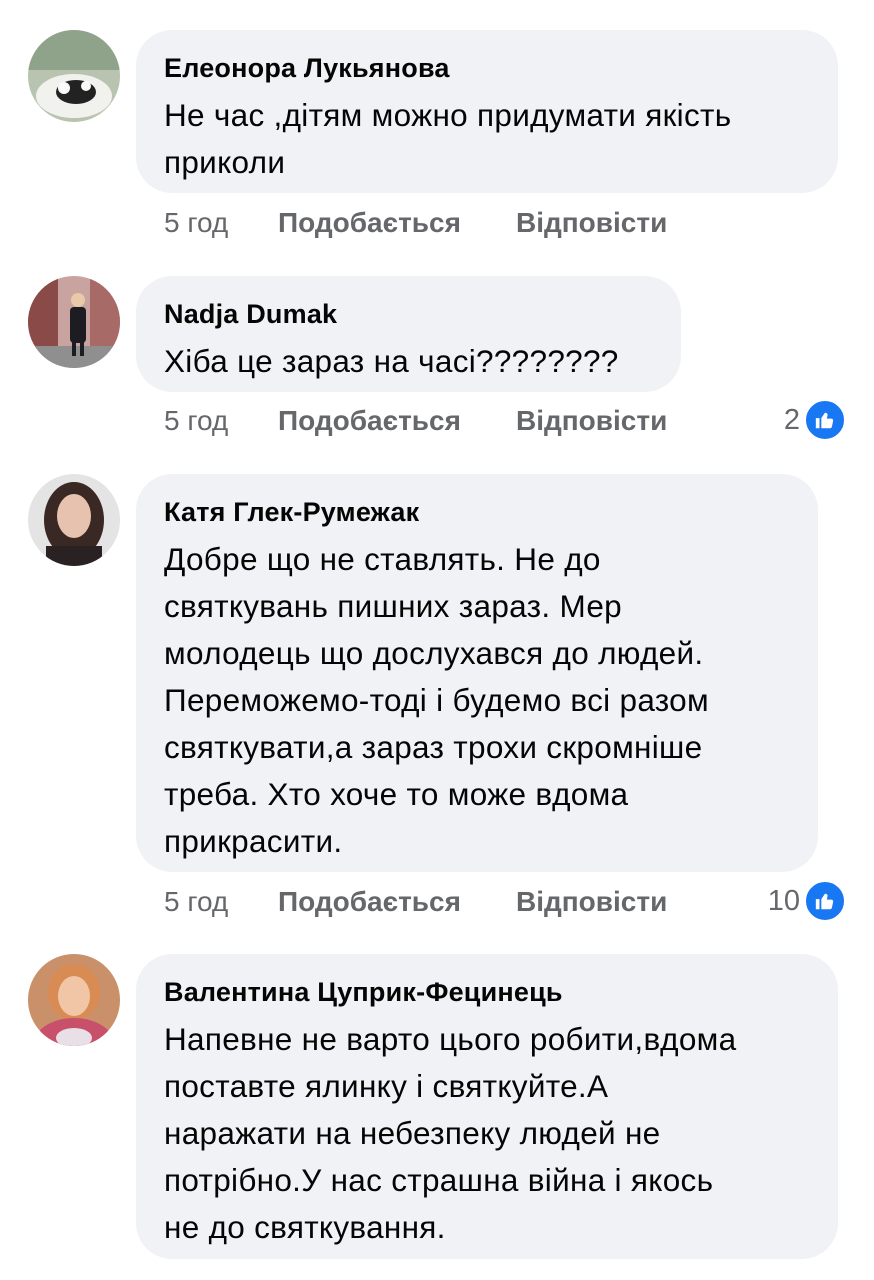 The width and height of the screenshot is (874, 1280). I want to click on reaction-count: 10, so click(783, 900).